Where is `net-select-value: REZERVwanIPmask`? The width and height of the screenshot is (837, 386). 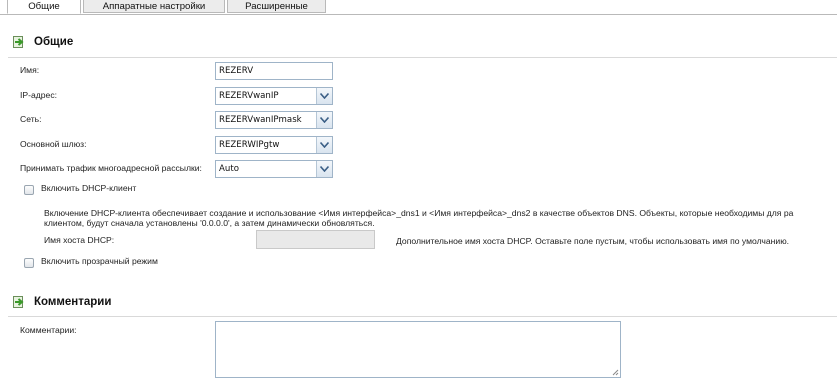 net-select-value: REZERVwanIPmask is located at coordinates (260, 120).